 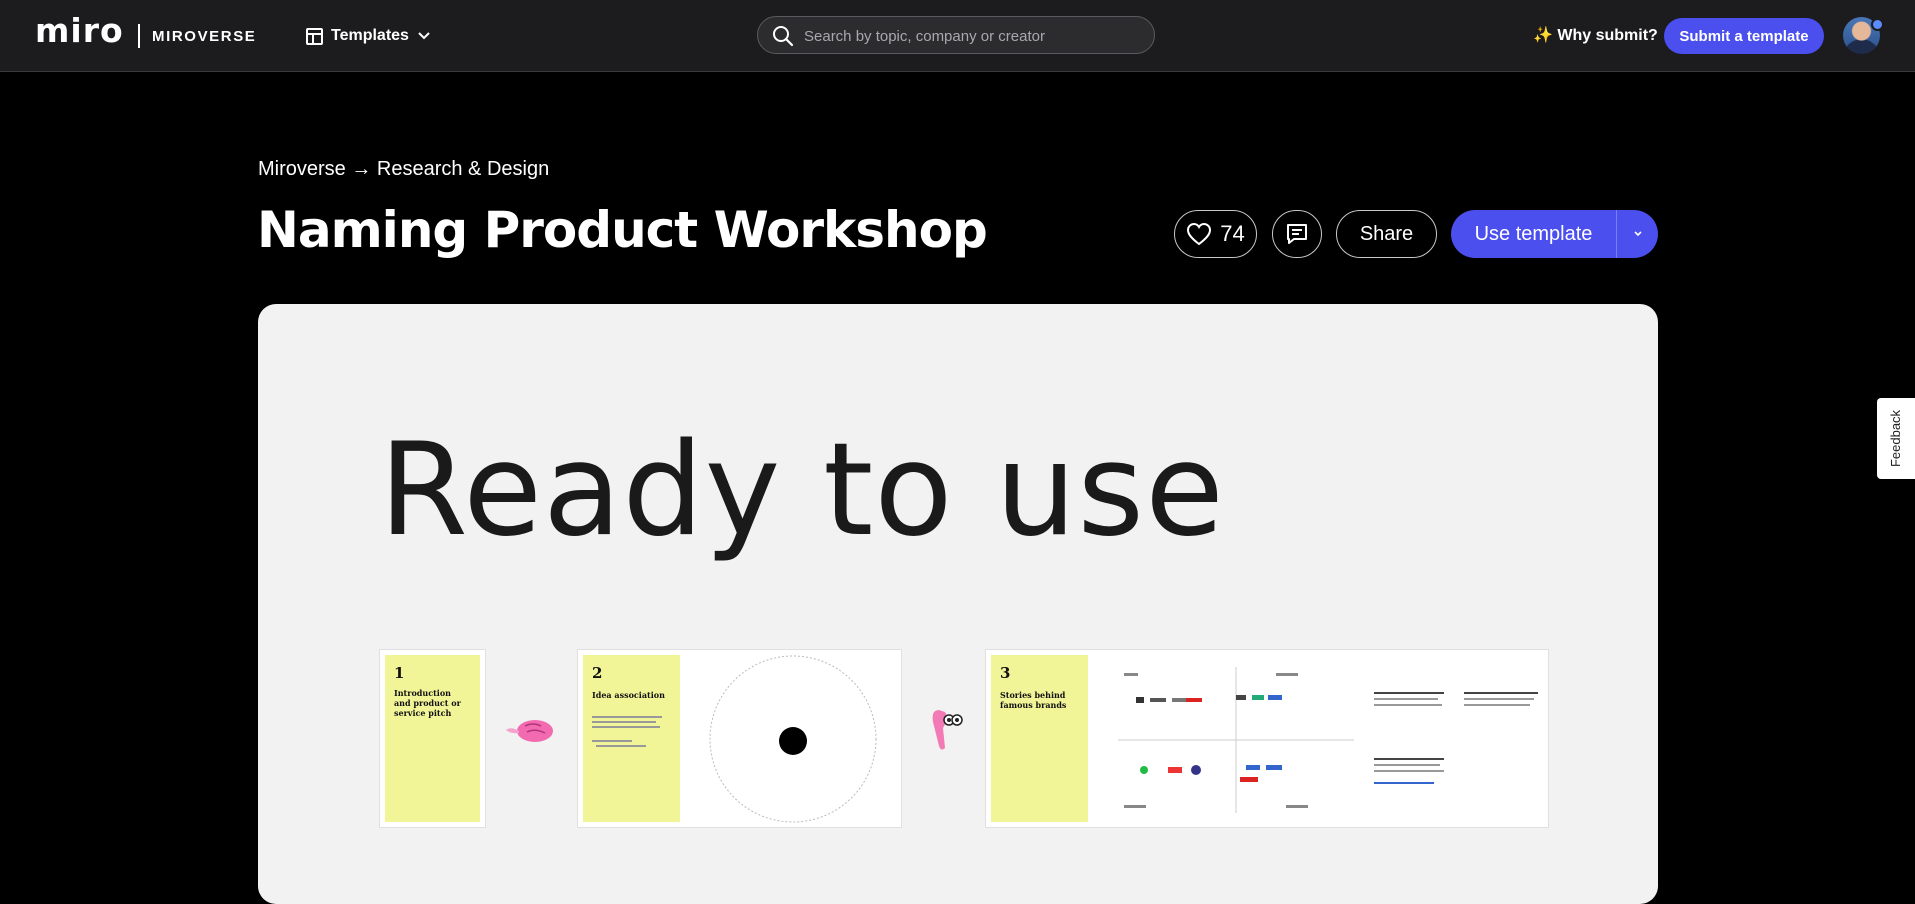 What do you see at coordinates (783, 36) in the screenshot?
I see `search-icon` at bounding box center [783, 36].